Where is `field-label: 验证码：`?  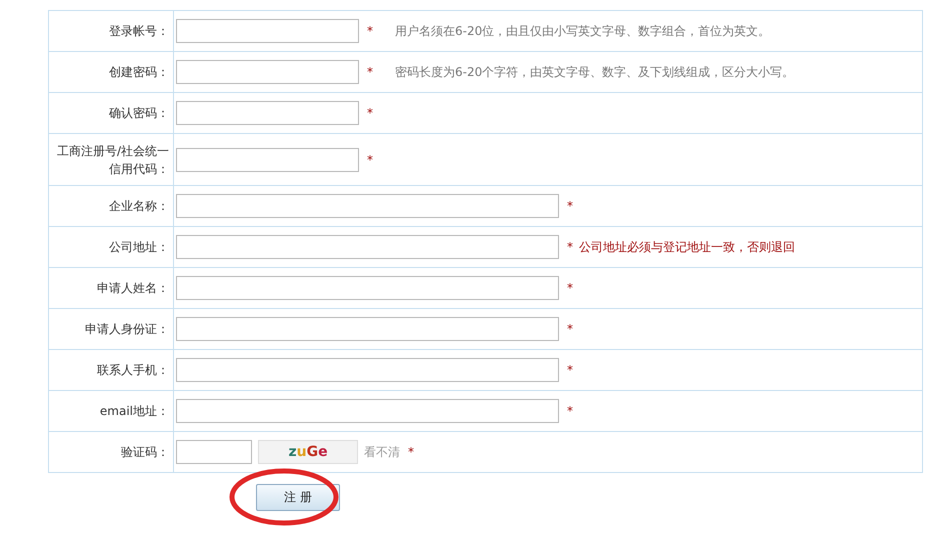 field-label: 验证码： is located at coordinates (145, 452).